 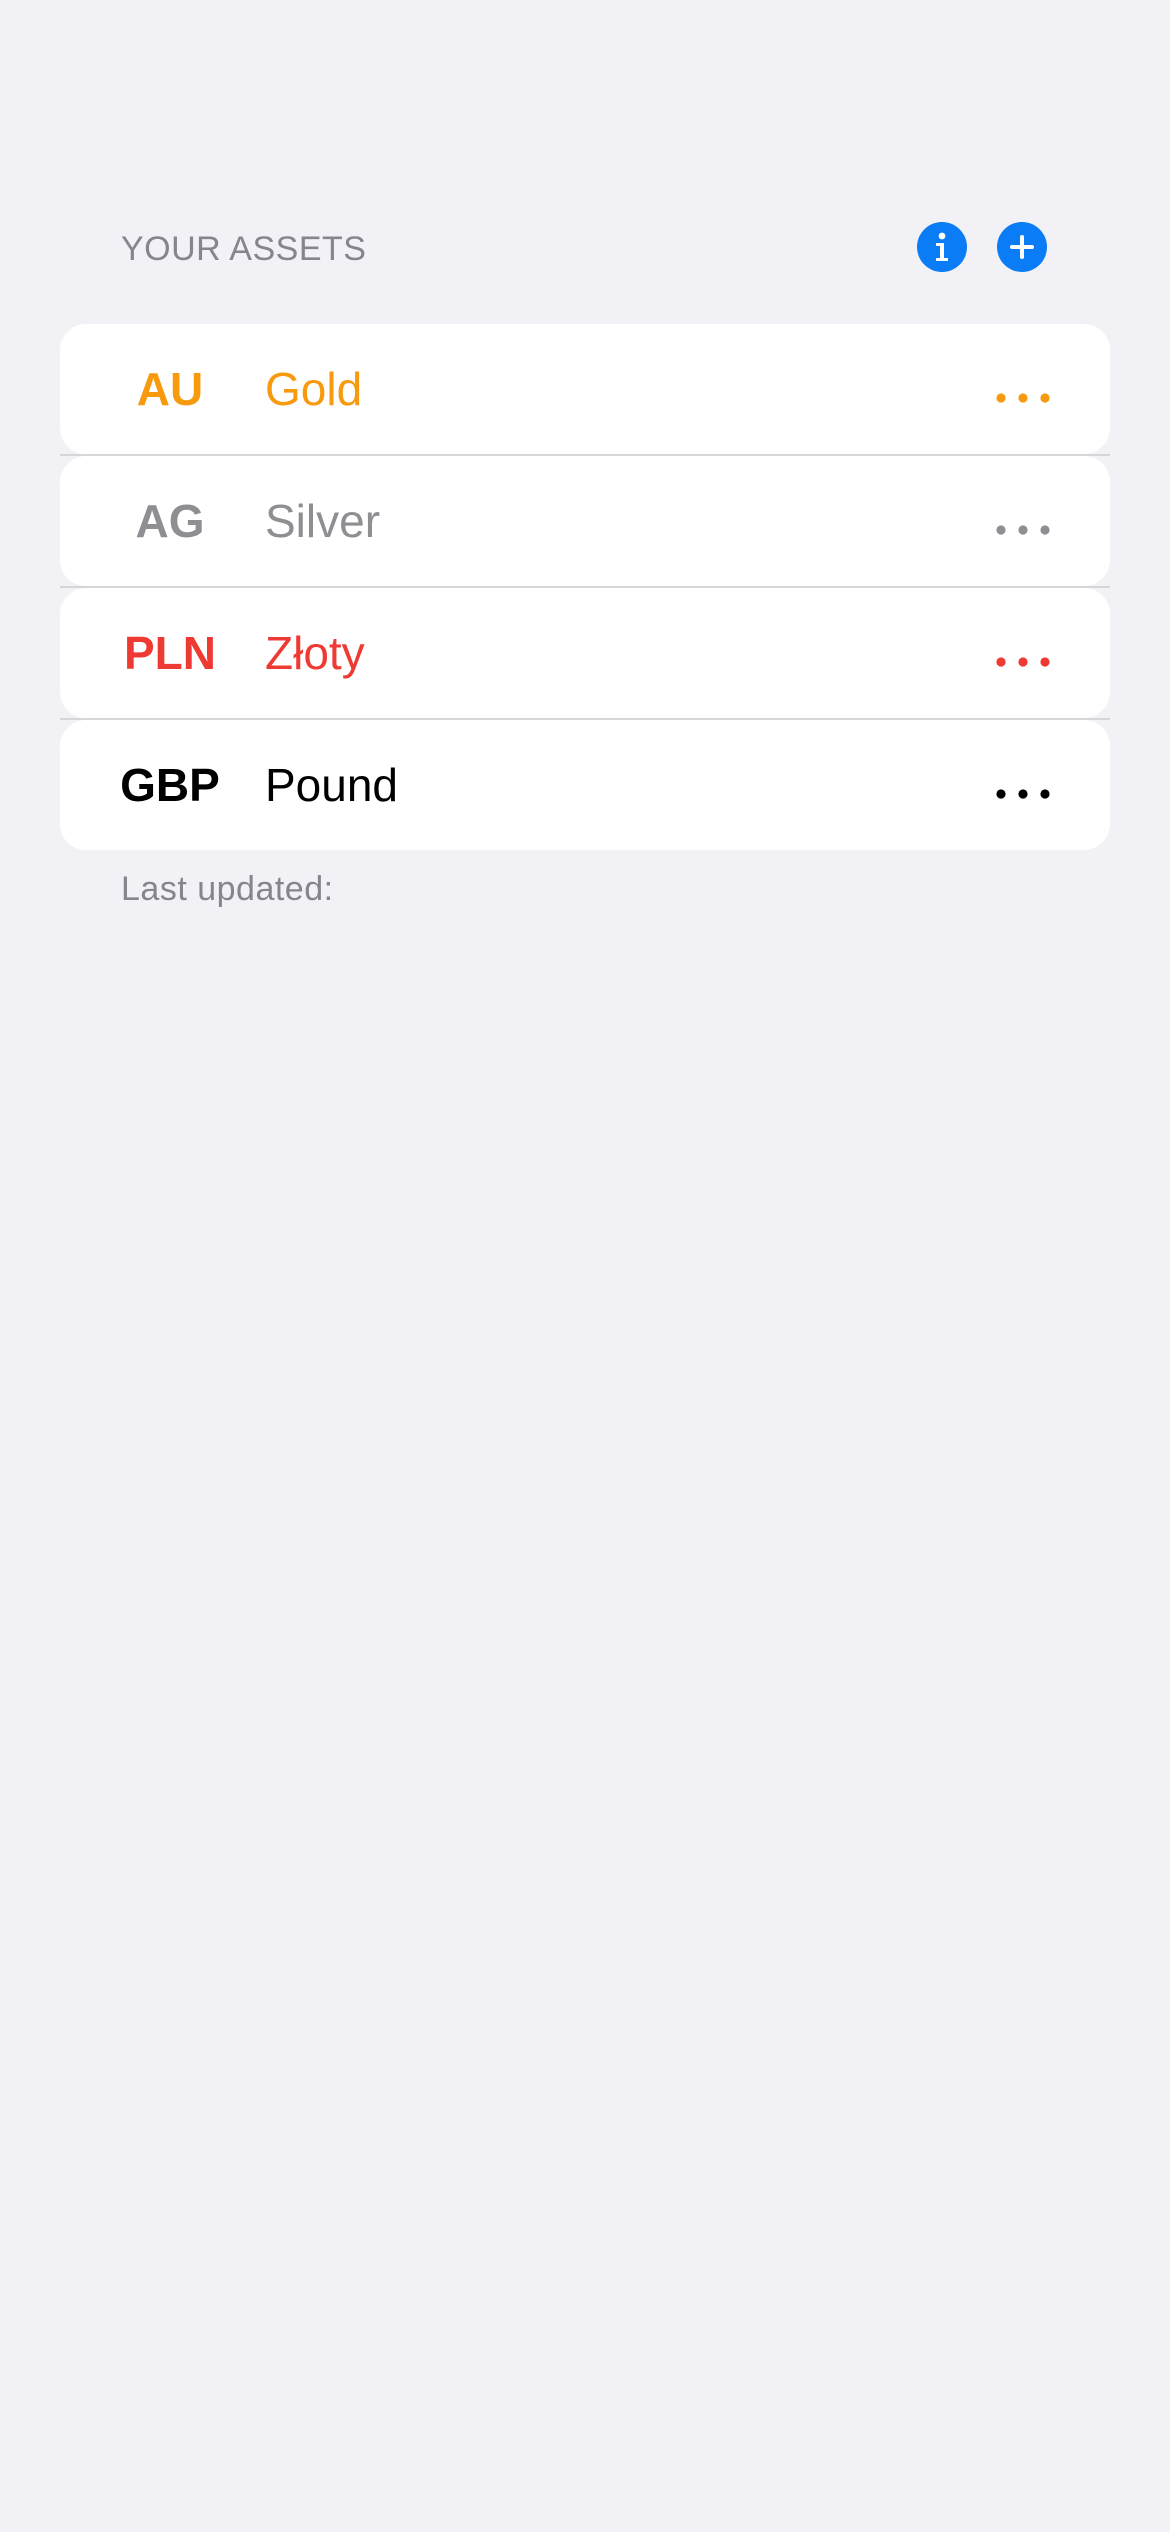 I want to click on asset-row-zloty: PLN Złoty, so click(x=585, y=654).